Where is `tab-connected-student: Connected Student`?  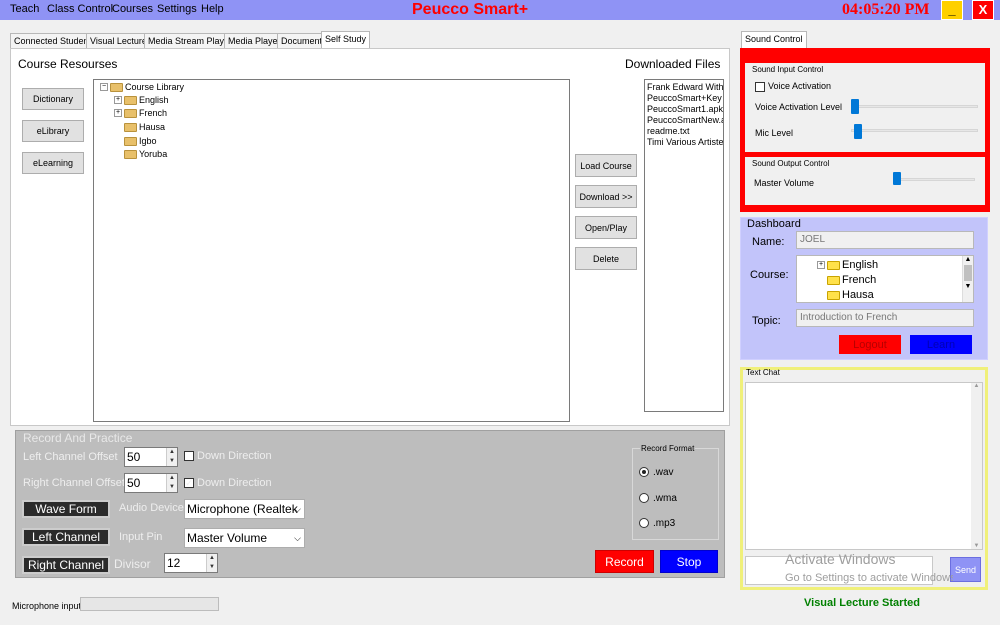 tab-connected-student: Connected Student is located at coordinates (53, 41).